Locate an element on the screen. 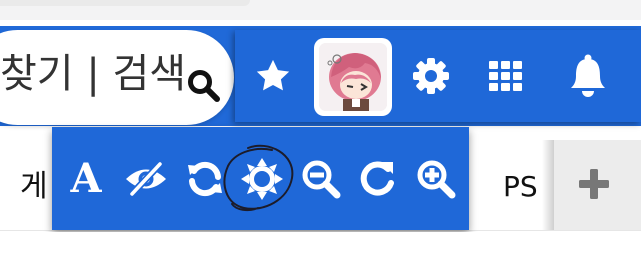 Image resolution: width=641 pixels, height=258 pixels. brightness-button is located at coordinates (262, 178).